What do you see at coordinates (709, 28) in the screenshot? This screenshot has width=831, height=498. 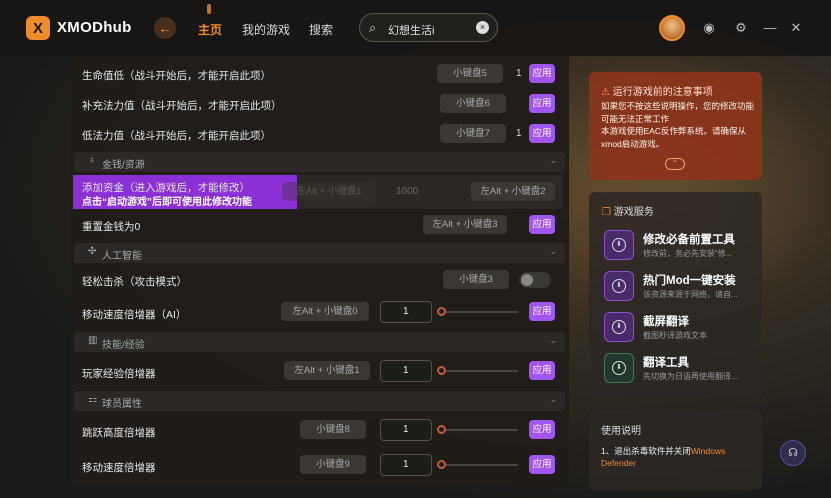 I see `notification-icon: ◉` at bounding box center [709, 28].